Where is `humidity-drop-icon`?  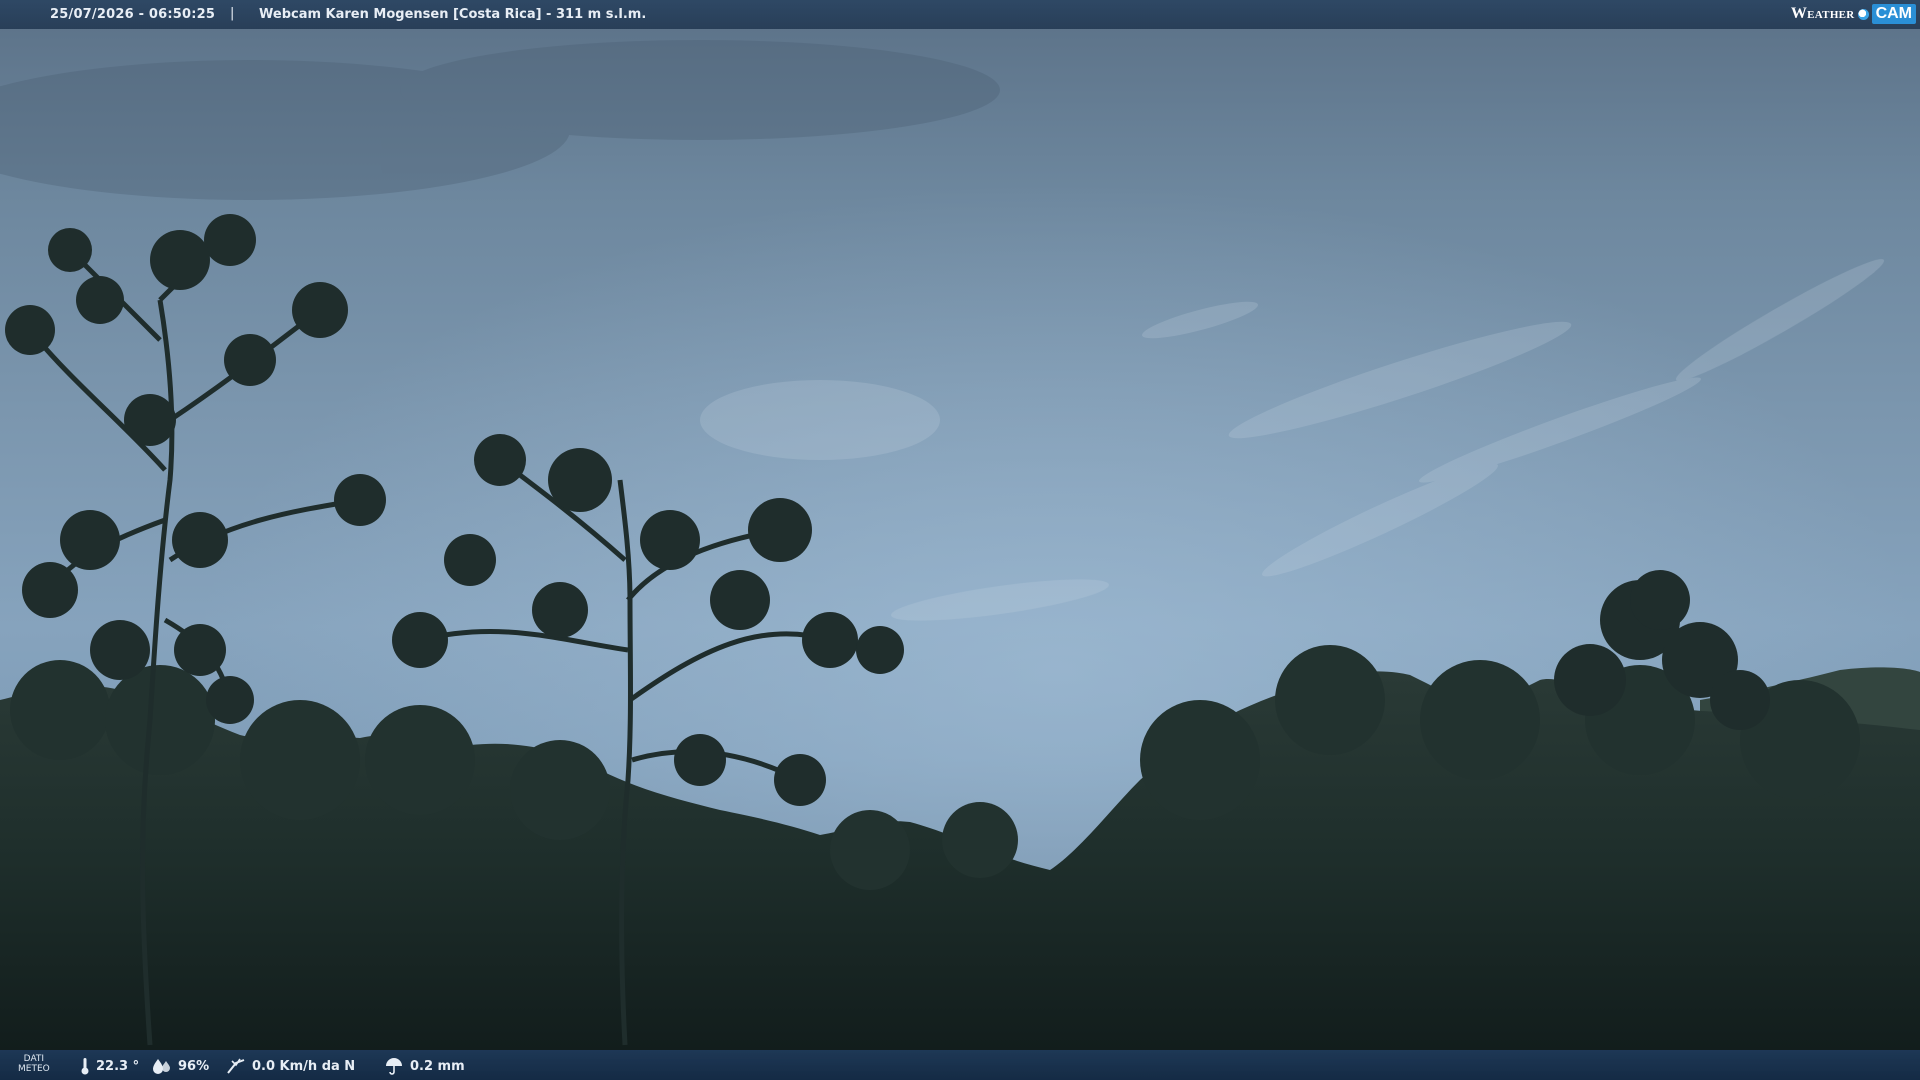
humidity-drop-icon is located at coordinates (161, 1066).